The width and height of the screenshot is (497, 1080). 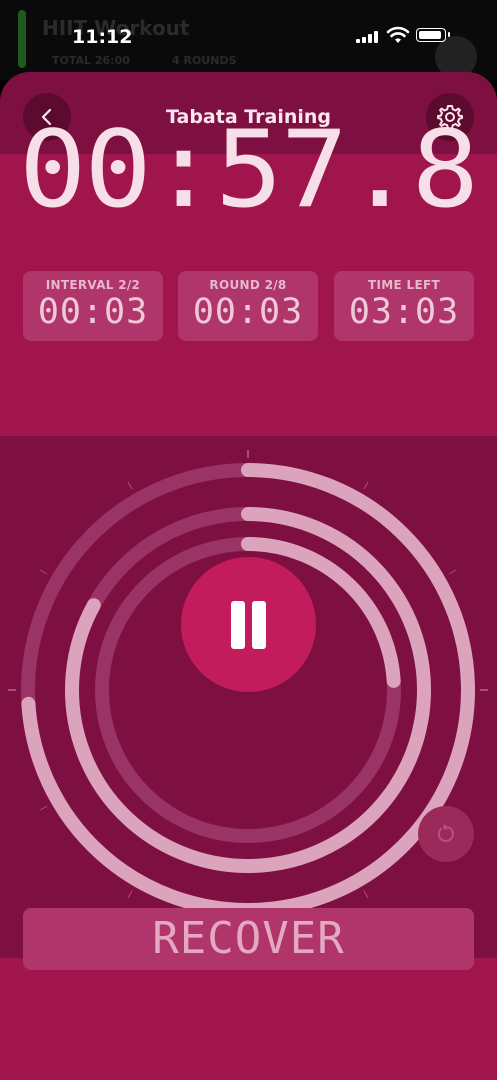 I want to click on status-bar: 11:12, so click(x=248, y=35).